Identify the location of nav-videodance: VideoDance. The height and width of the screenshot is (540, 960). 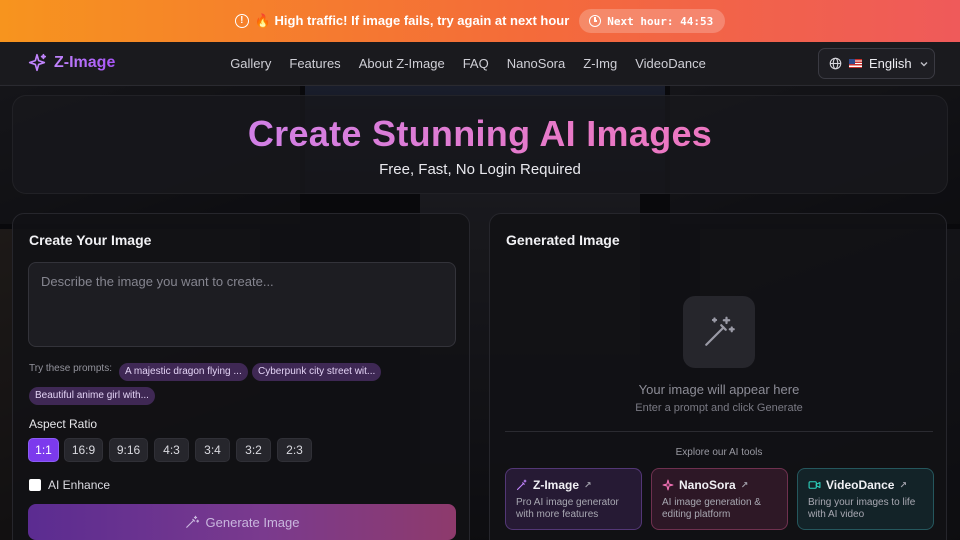
(670, 63).